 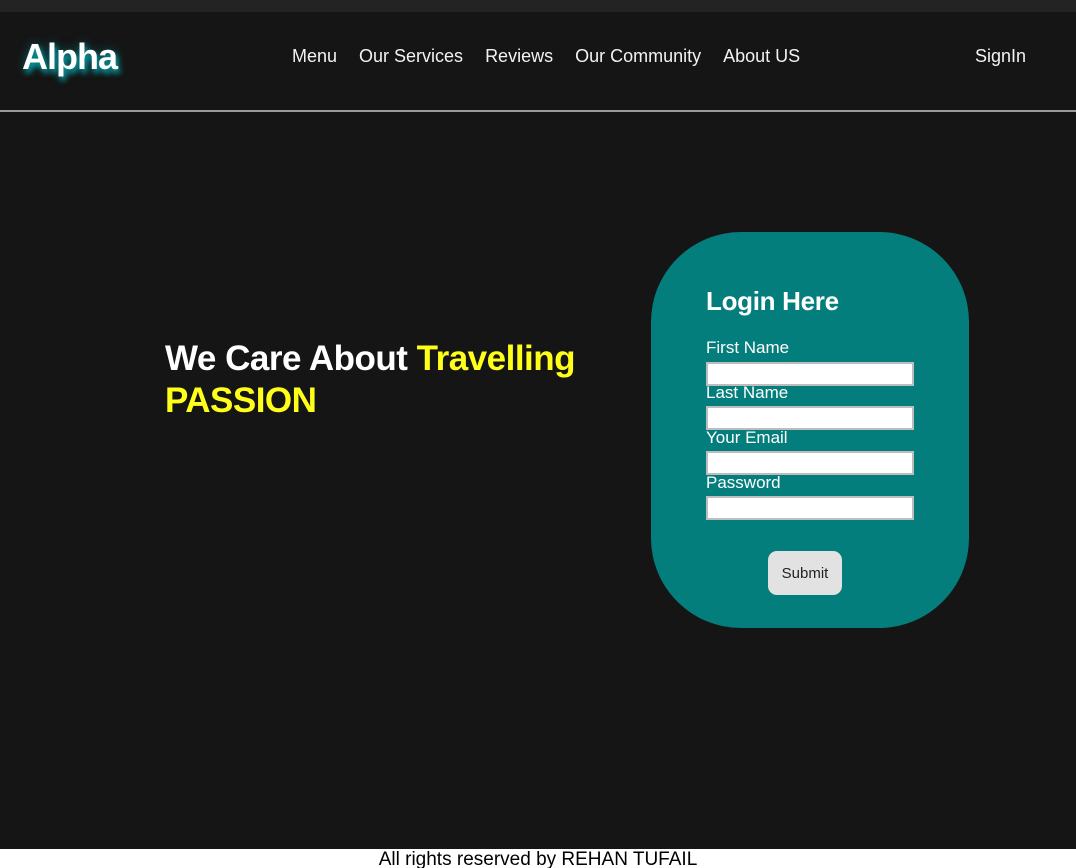 I want to click on footer-text: All rights reserved by REHAN TUFAIL, so click(x=538, y=858).